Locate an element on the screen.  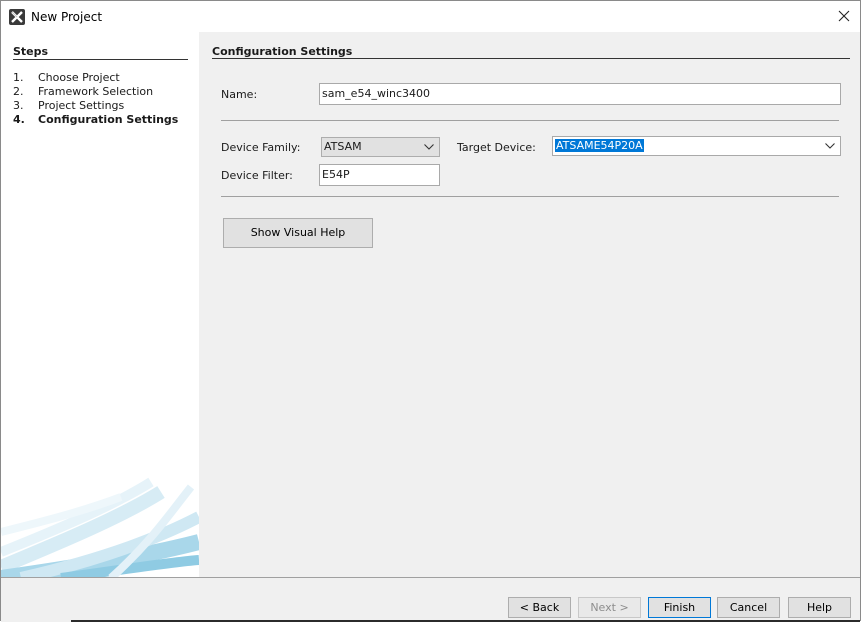
window-title: New Project is located at coordinates (67, 17).